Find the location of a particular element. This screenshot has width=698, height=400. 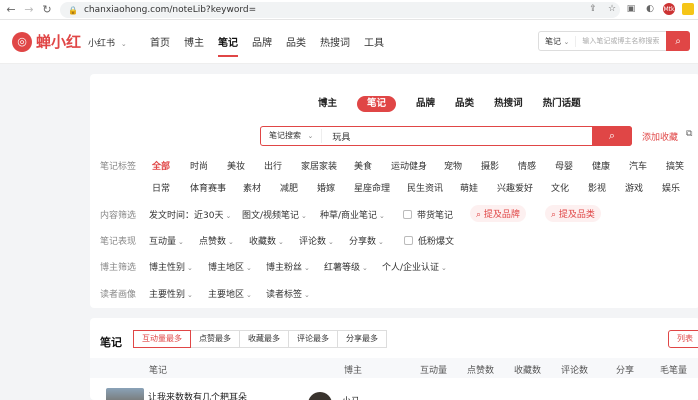

search-type-select: 笔记搜索 ⌄ is located at coordinates (292, 136).